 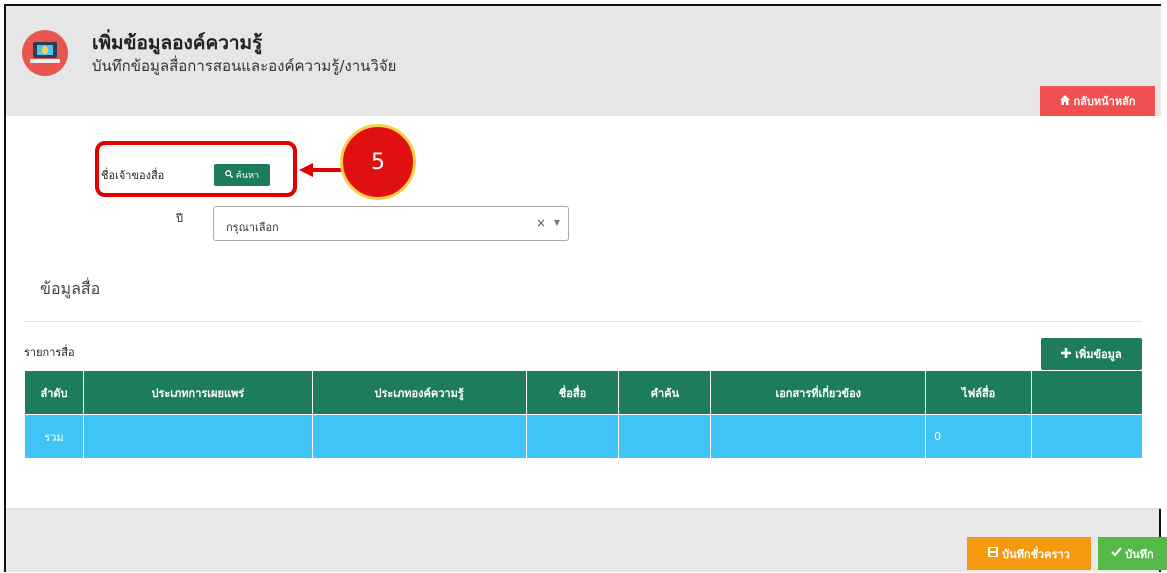 What do you see at coordinates (391, 223) in the screenshot?
I see `year-select: กรุณาเลือก × ▼` at bounding box center [391, 223].